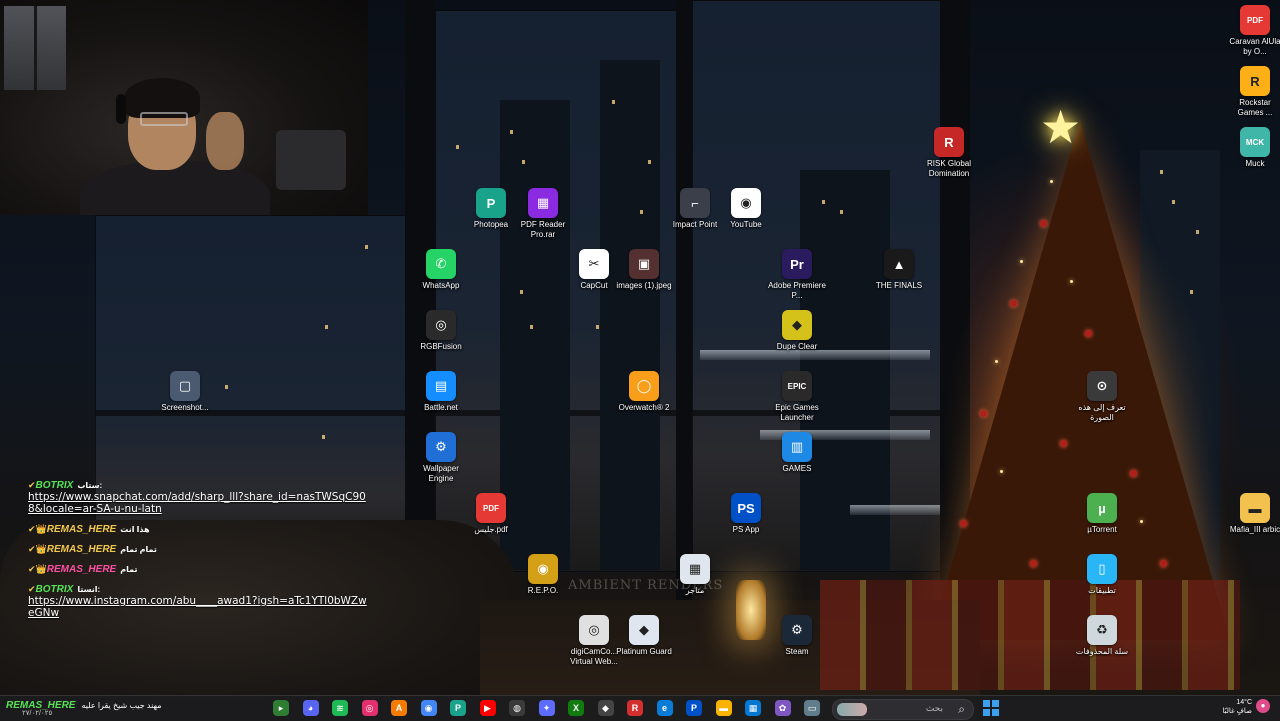  I want to click on spotify-icon: ≋, so click(340, 708).